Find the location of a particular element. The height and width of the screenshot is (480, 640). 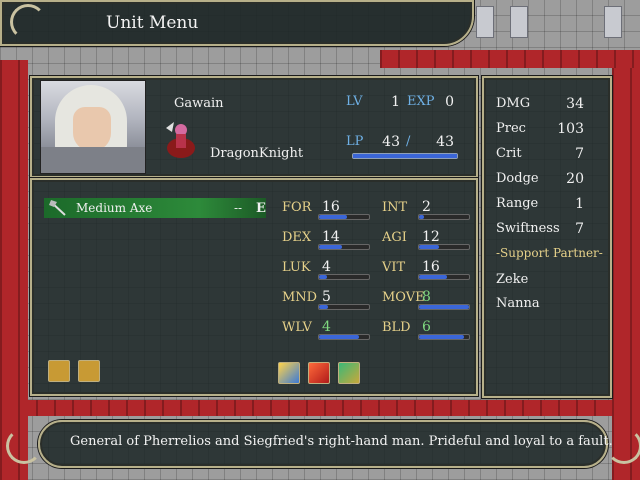

support-partner: Nanna is located at coordinates (518, 303).